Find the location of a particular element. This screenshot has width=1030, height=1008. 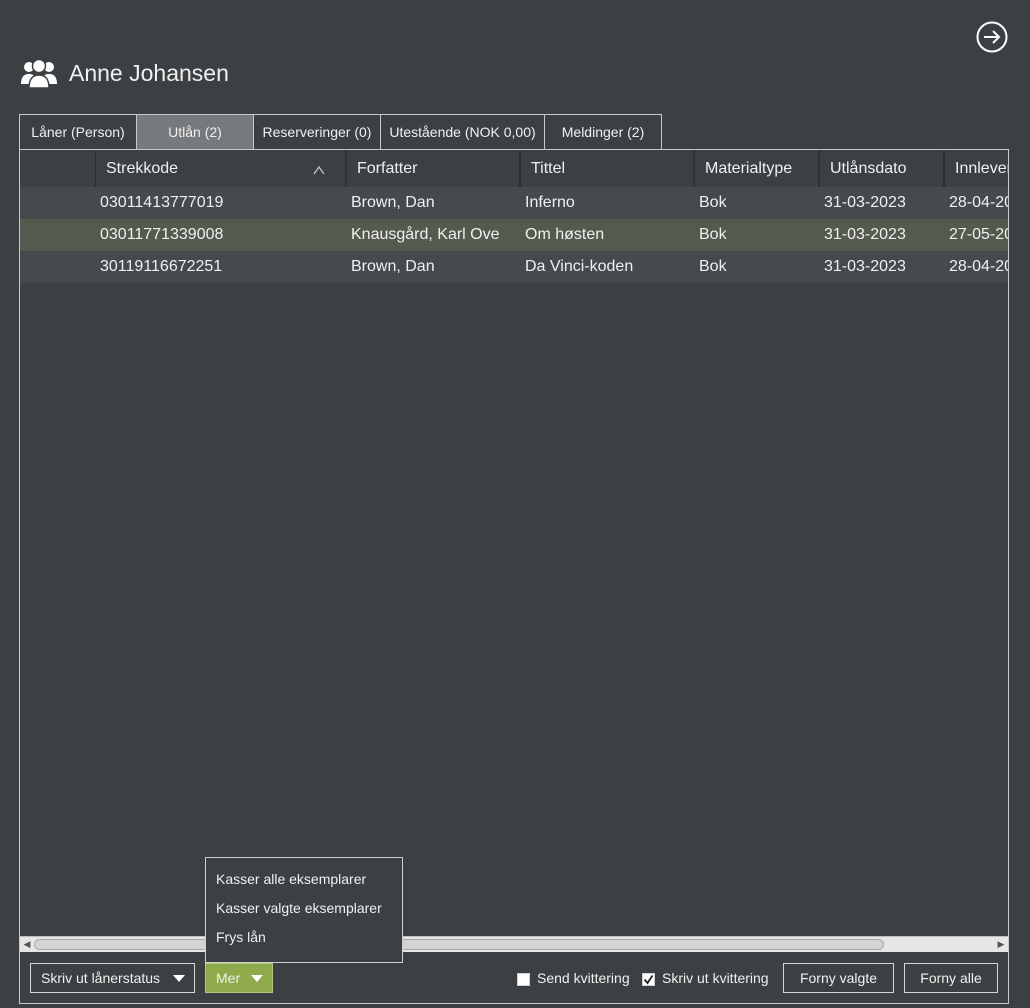

sort-ascending-icon is located at coordinates (319, 171).